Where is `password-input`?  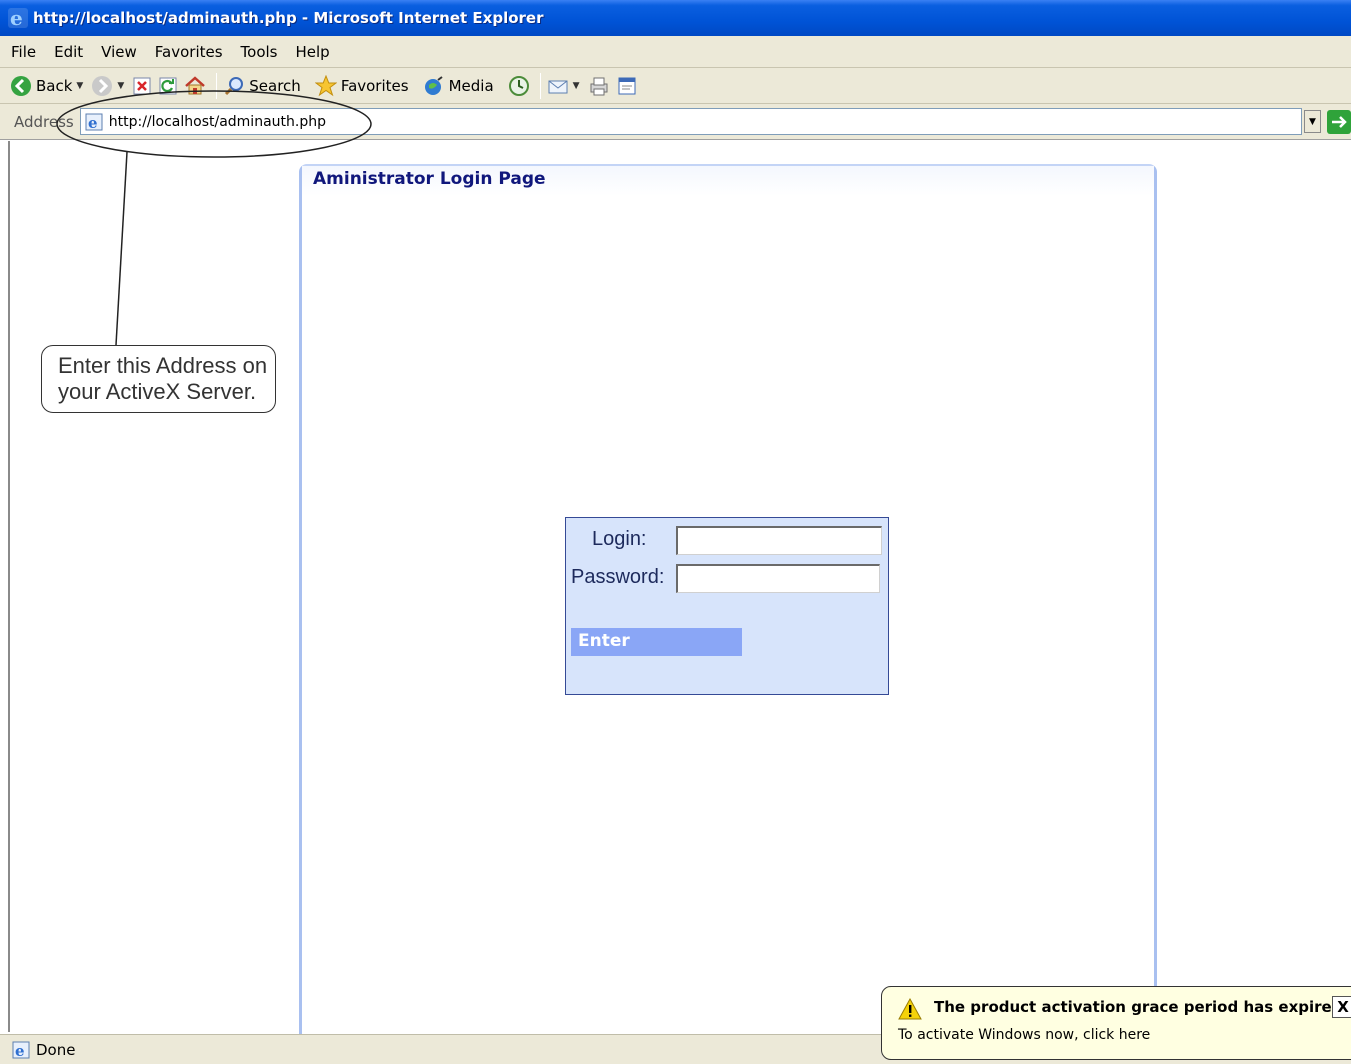 password-input is located at coordinates (778, 578).